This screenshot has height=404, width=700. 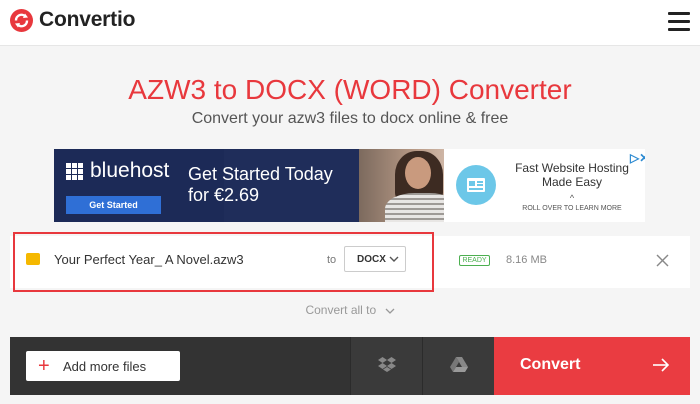 What do you see at coordinates (44, 366) in the screenshot?
I see `plus-icon: +` at bounding box center [44, 366].